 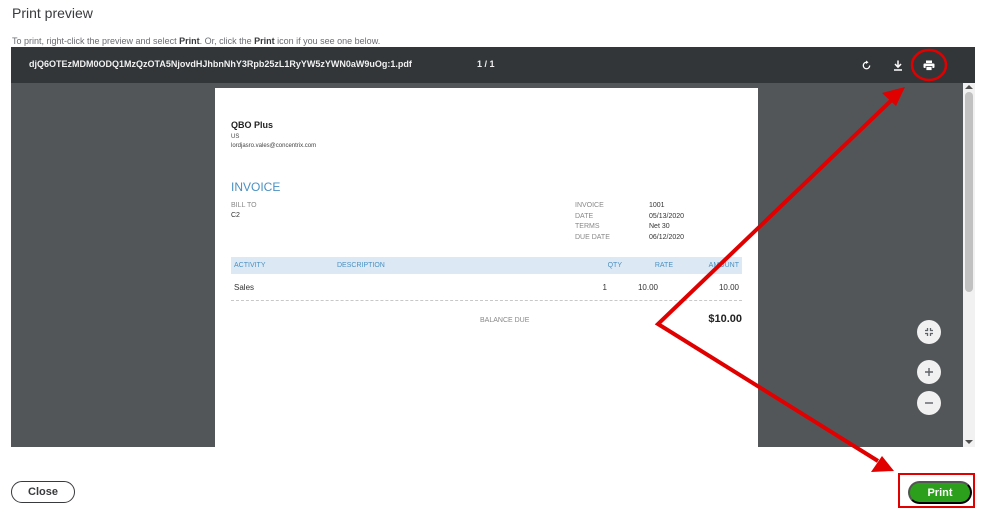 What do you see at coordinates (728, 287) in the screenshot?
I see `row-amount: 10.00` at bounding box center [728, 287].